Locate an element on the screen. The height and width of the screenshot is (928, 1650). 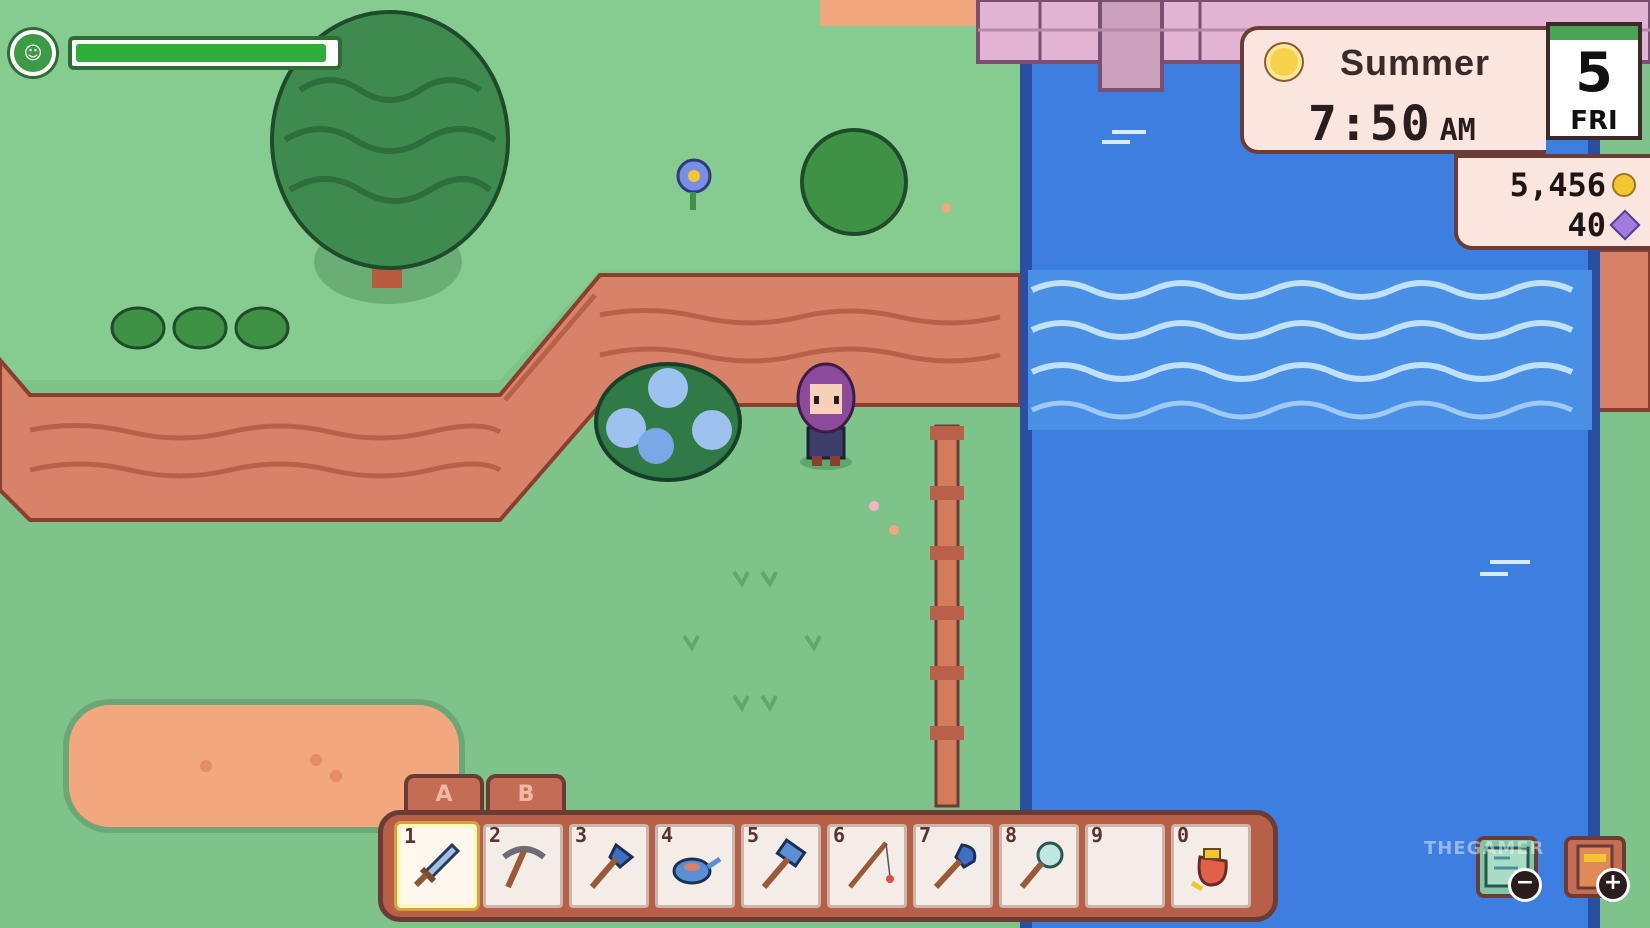
zoom-out-badge: − is located at coordinates (1525, 885).